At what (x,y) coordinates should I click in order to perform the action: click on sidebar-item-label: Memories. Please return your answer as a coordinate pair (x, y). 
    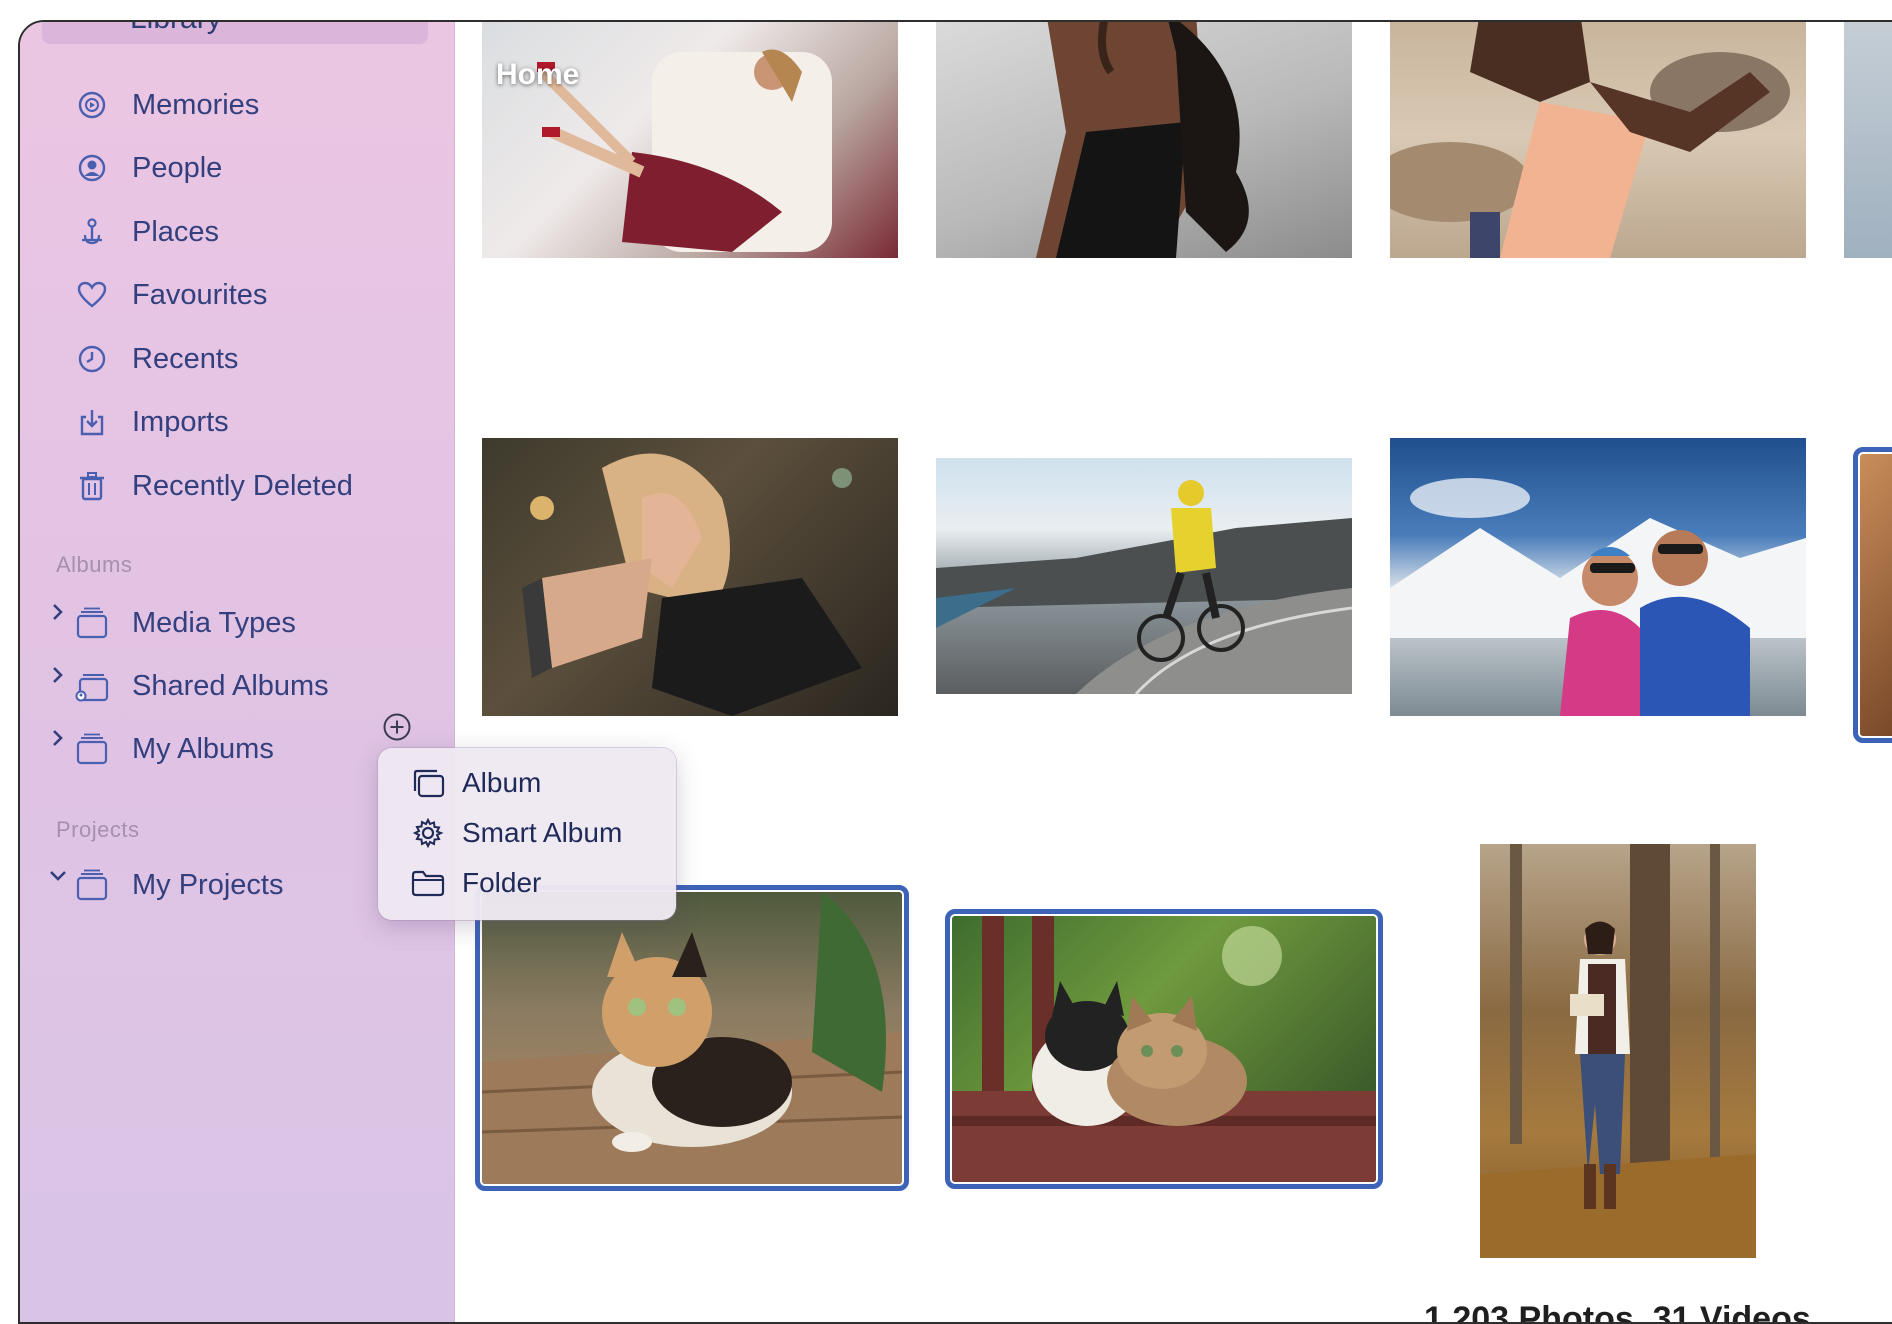
    Looking at the image, I should click on (196, 104).